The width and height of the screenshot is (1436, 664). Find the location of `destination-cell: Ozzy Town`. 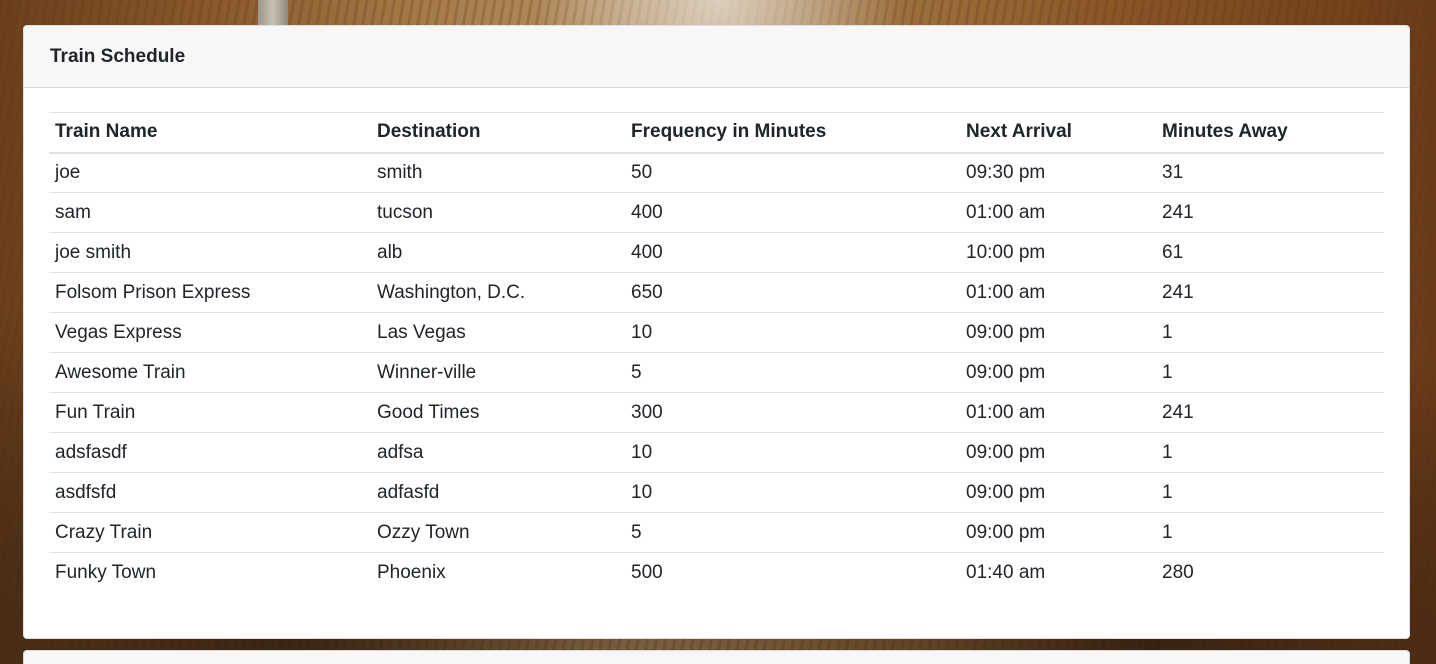

destination-cell: Ozzy Town is located at coordinates (498, 532).